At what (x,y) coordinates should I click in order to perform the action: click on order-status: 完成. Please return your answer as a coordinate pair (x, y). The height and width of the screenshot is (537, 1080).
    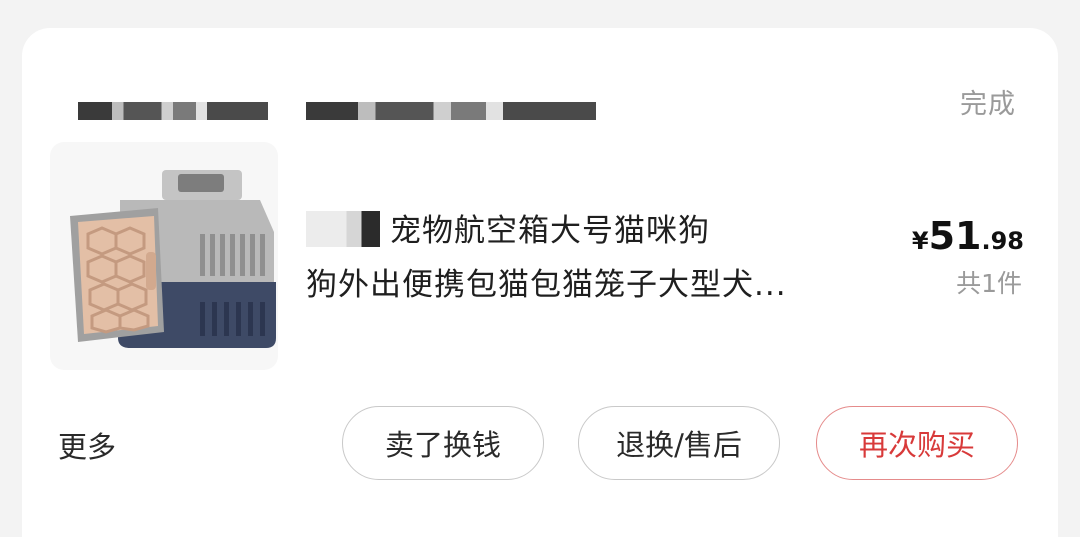
    Looking at the image, I should click on (988, 104).